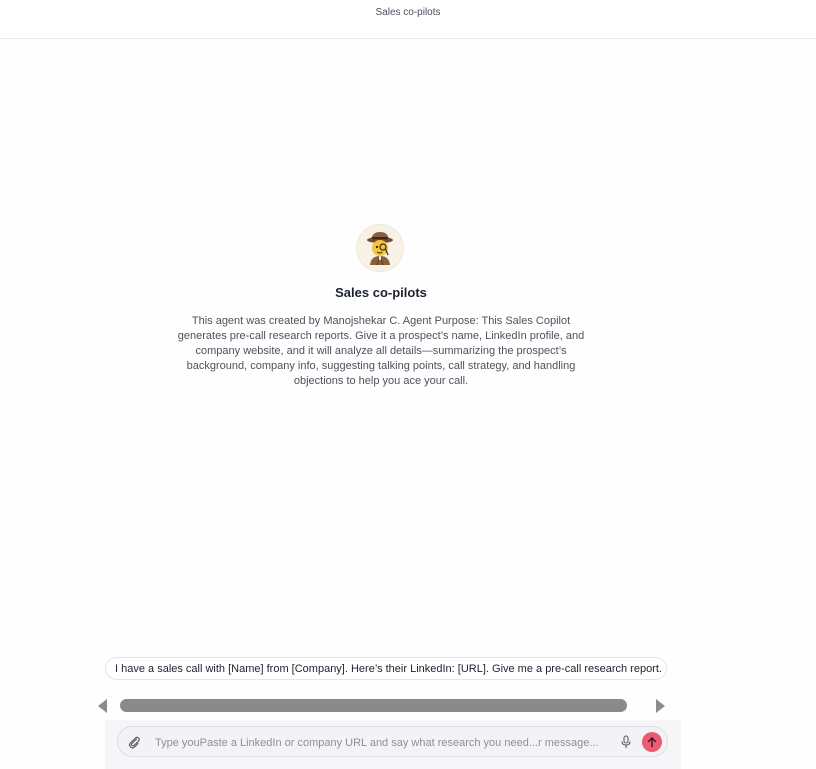 The height and width of the screenshot is (769, 816). I want to click on agent-avatar, so click(380, 248).